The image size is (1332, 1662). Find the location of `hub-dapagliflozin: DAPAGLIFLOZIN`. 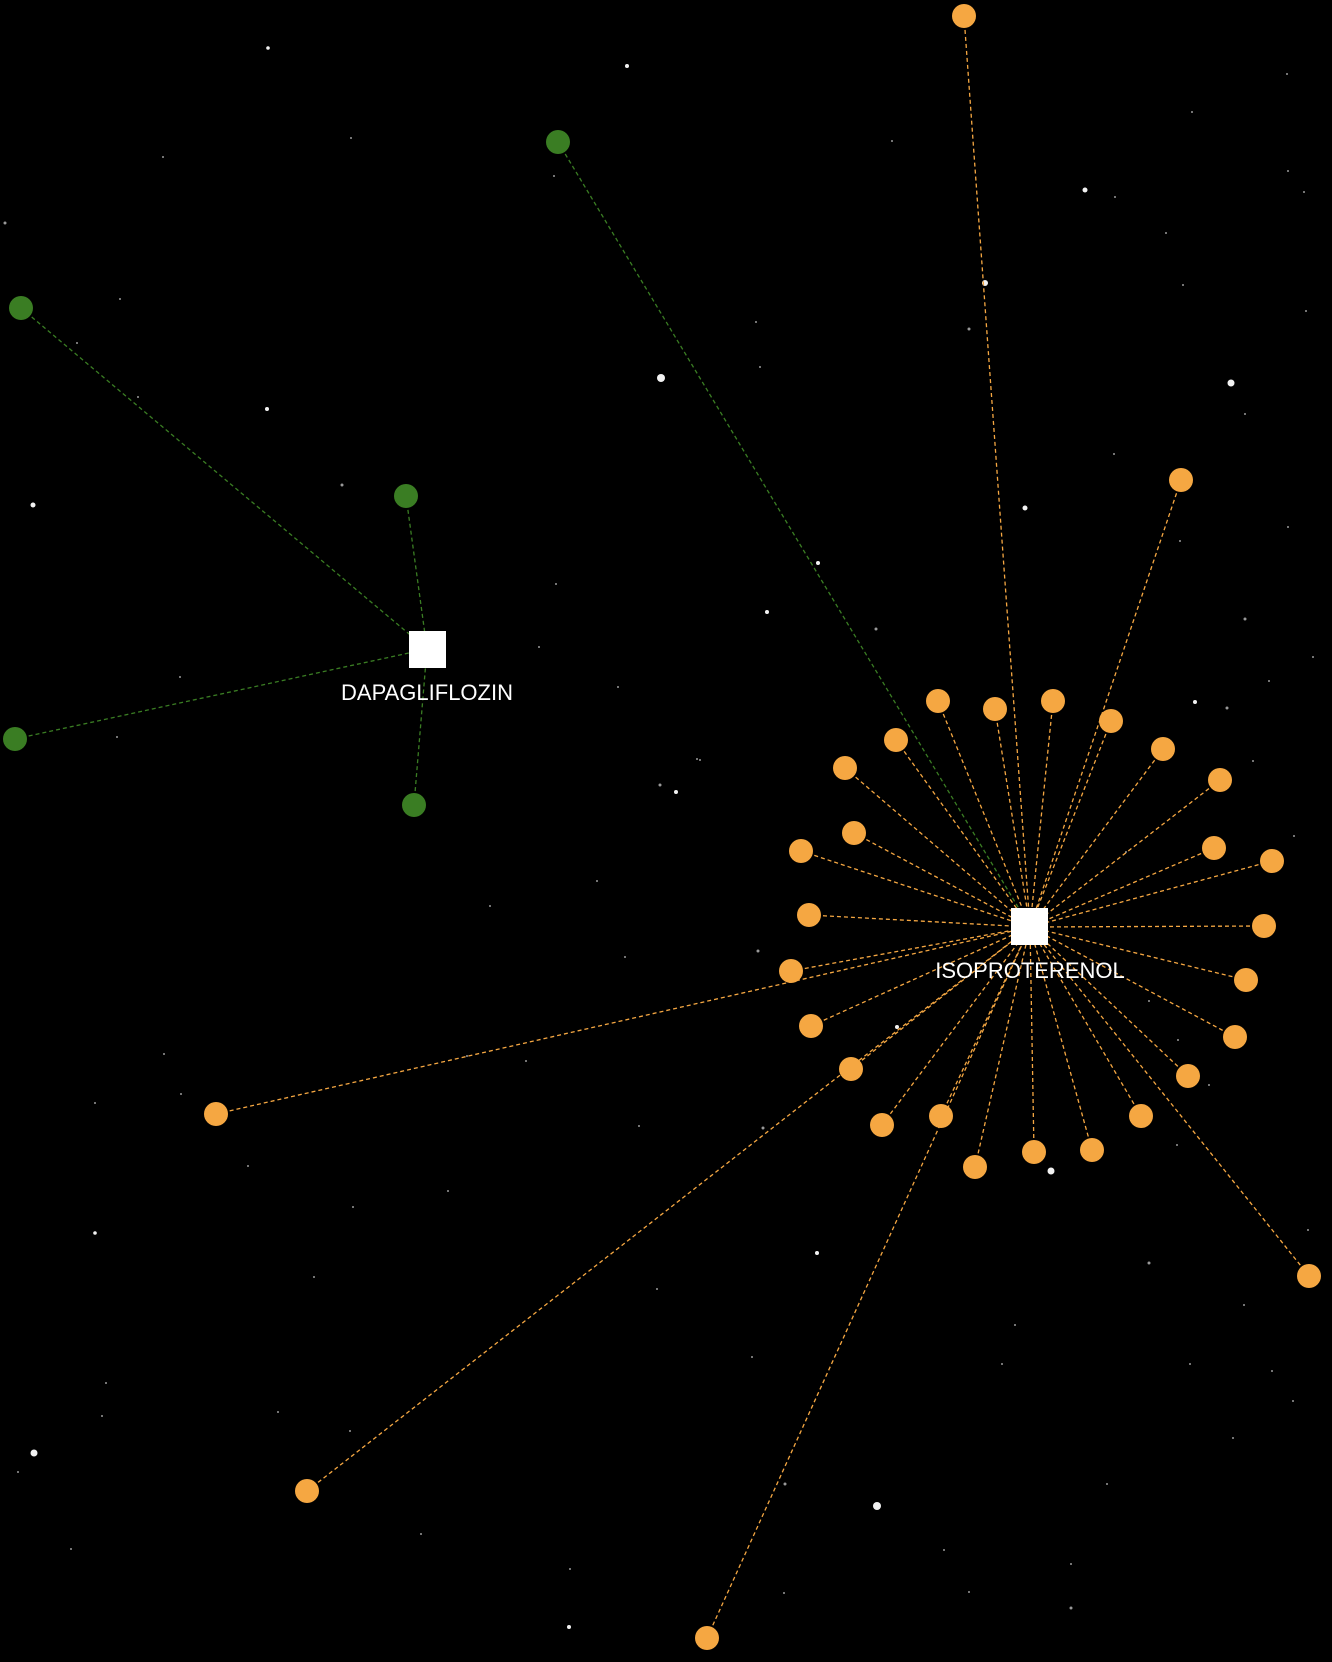

hub-dapagliflozin: DAPAGLIFLOZIN is located at coordinates (427, 668).